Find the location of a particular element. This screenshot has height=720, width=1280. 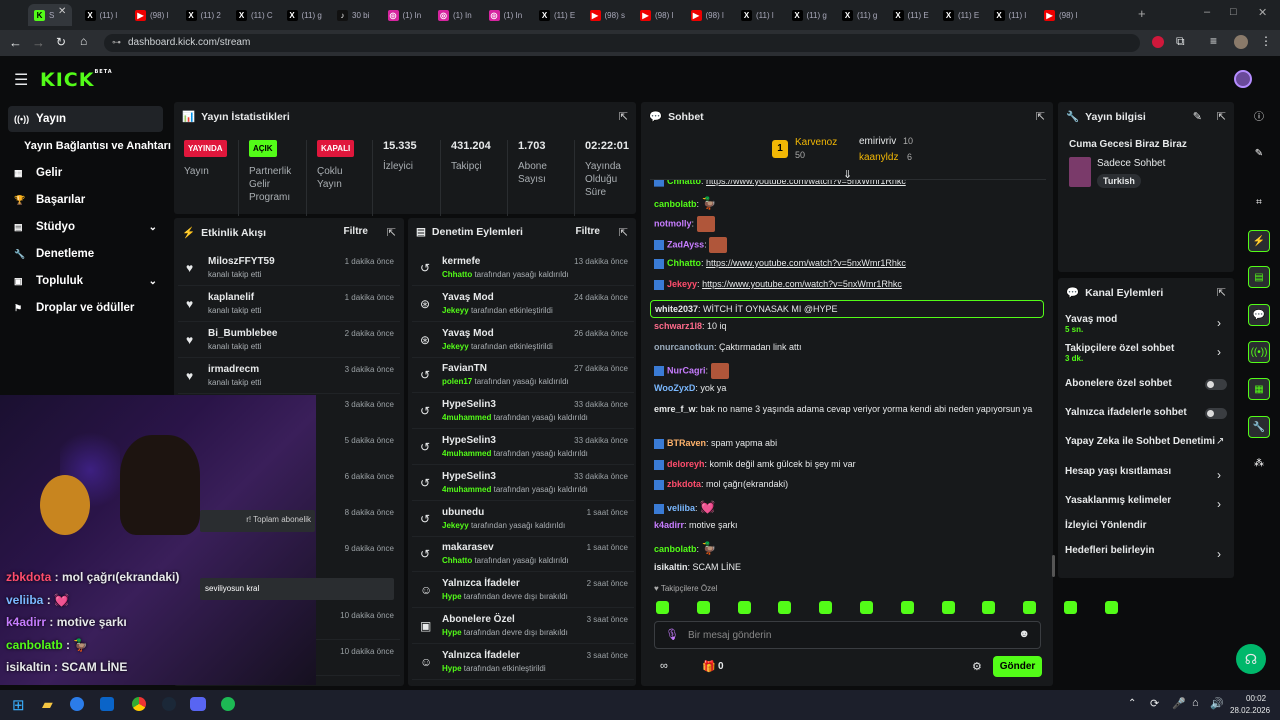

browser-menu-icon: ⋮ is located at coordinates (1266, 41).